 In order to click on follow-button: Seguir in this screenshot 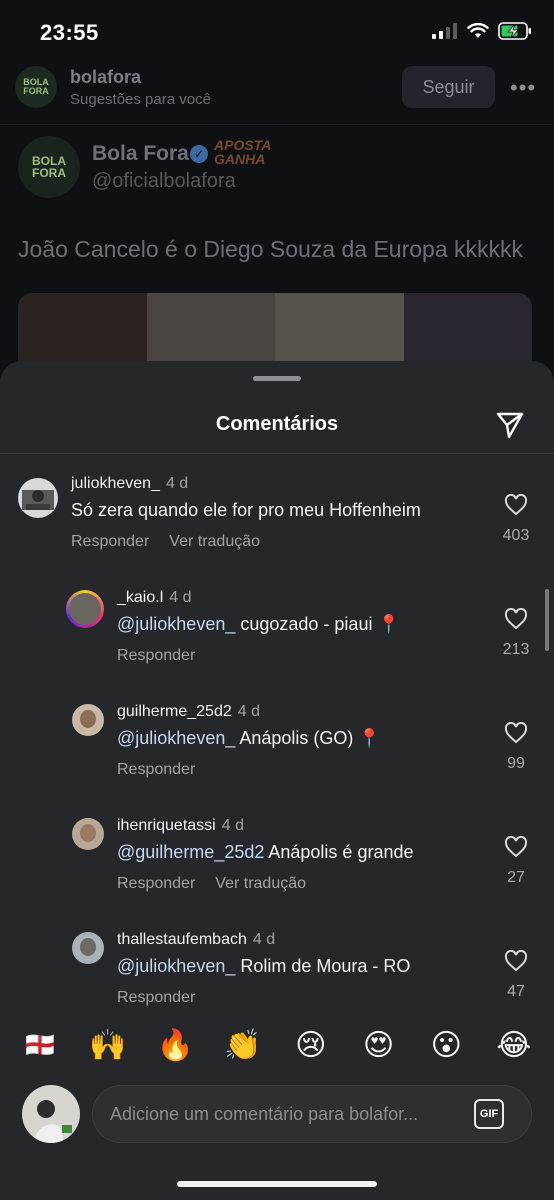, I will do `click(448, 87)`.